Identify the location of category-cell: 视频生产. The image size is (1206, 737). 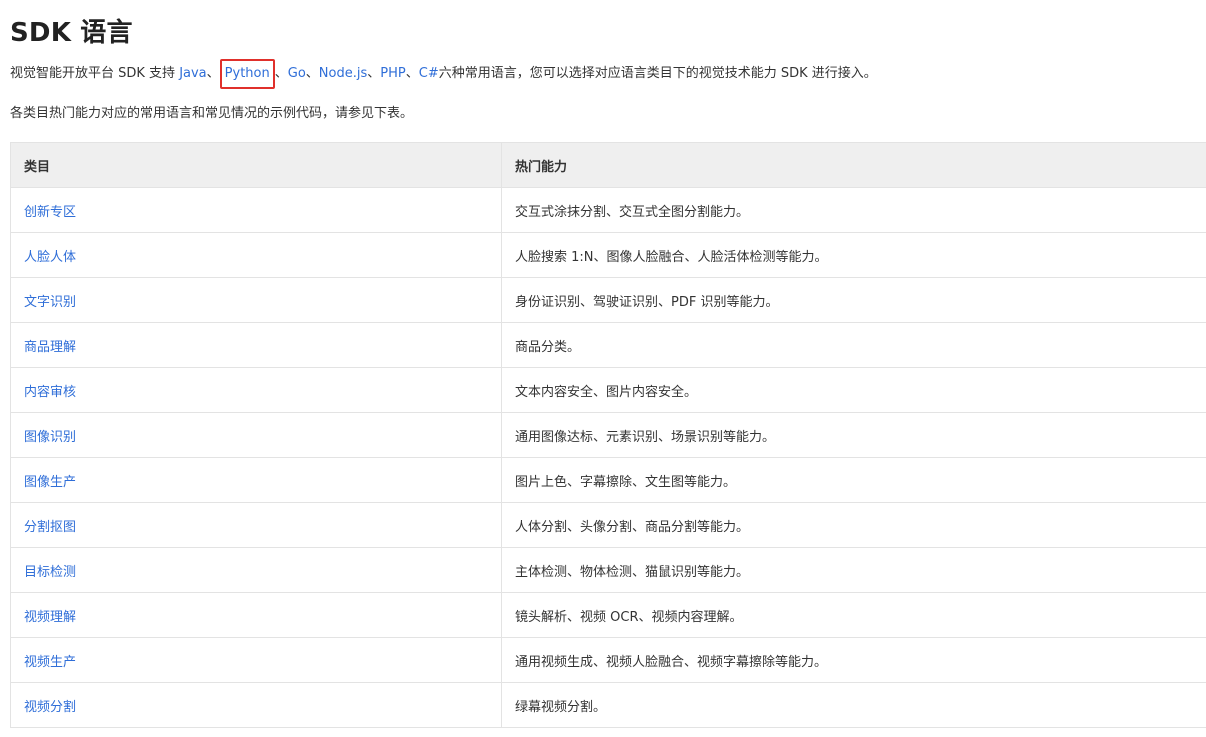
(256, 660).